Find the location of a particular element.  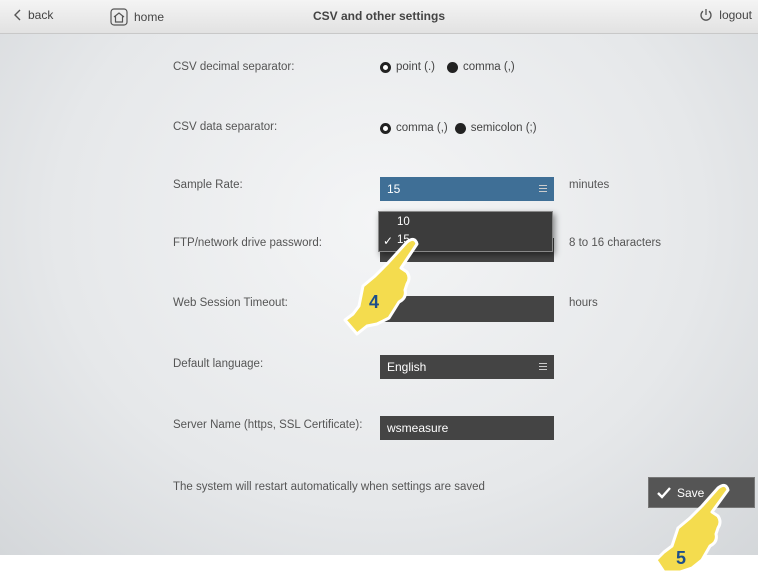

session-timeout-unit: hours is located at coordinates (583, 303).